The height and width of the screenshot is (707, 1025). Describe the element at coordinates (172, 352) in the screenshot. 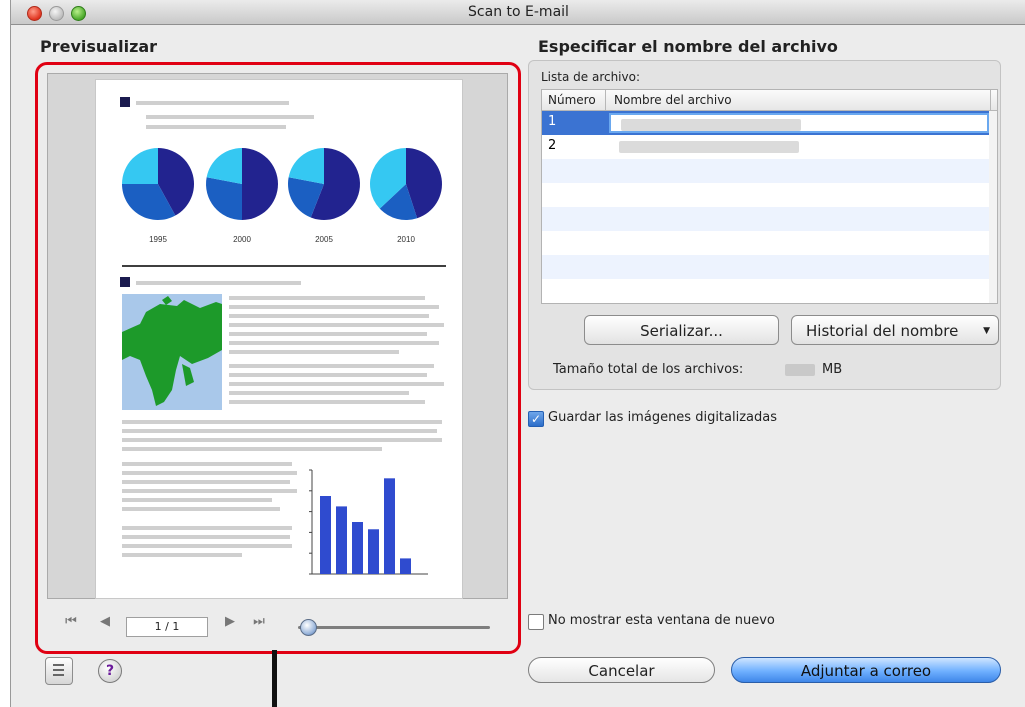

I see `world-map-image` at that location.